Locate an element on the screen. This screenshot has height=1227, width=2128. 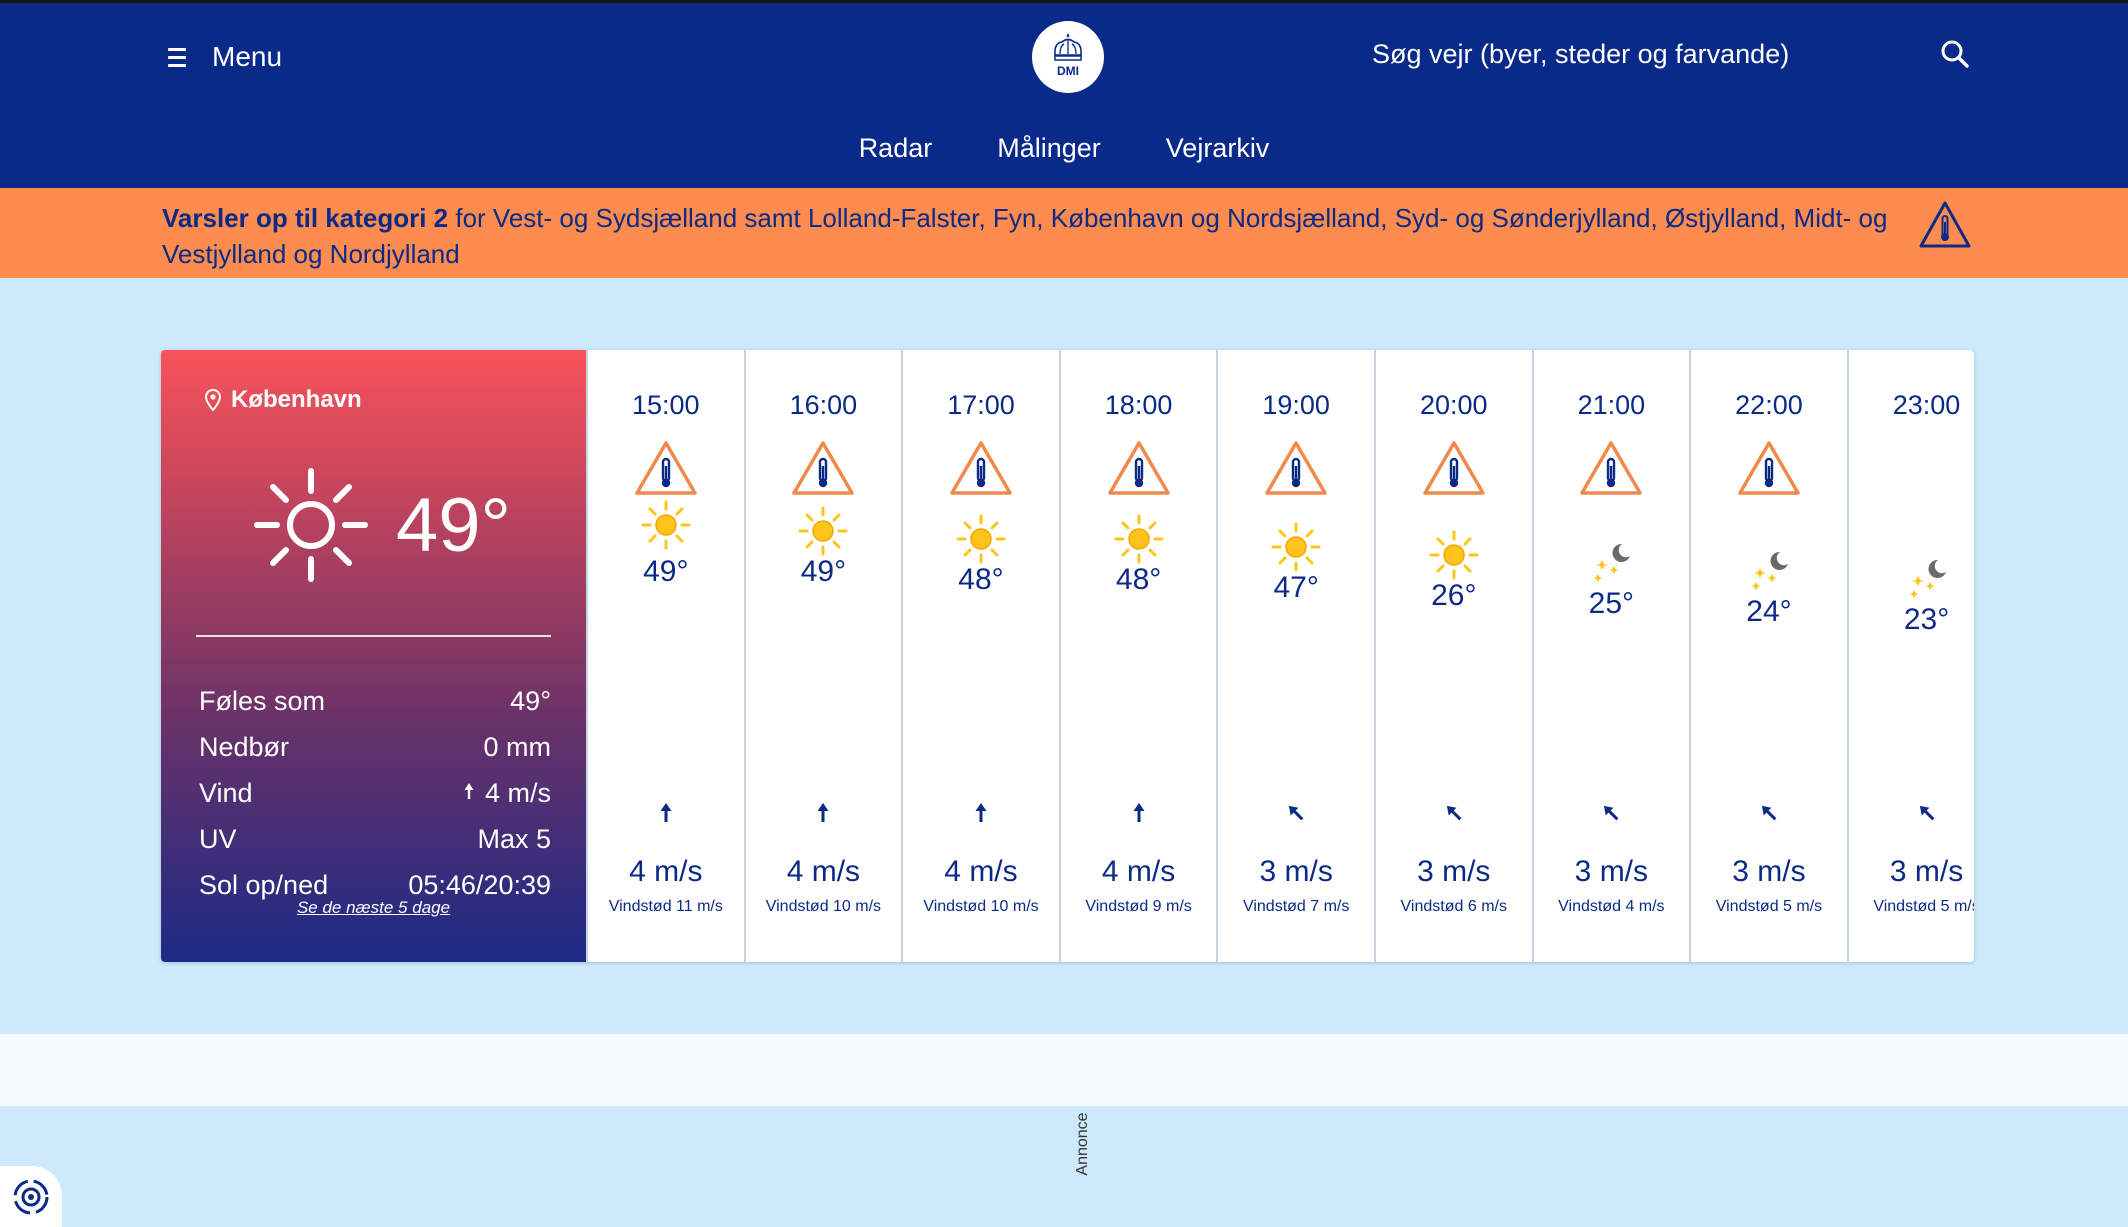
nav-radar: Radar is located at coordinates (896, 148).